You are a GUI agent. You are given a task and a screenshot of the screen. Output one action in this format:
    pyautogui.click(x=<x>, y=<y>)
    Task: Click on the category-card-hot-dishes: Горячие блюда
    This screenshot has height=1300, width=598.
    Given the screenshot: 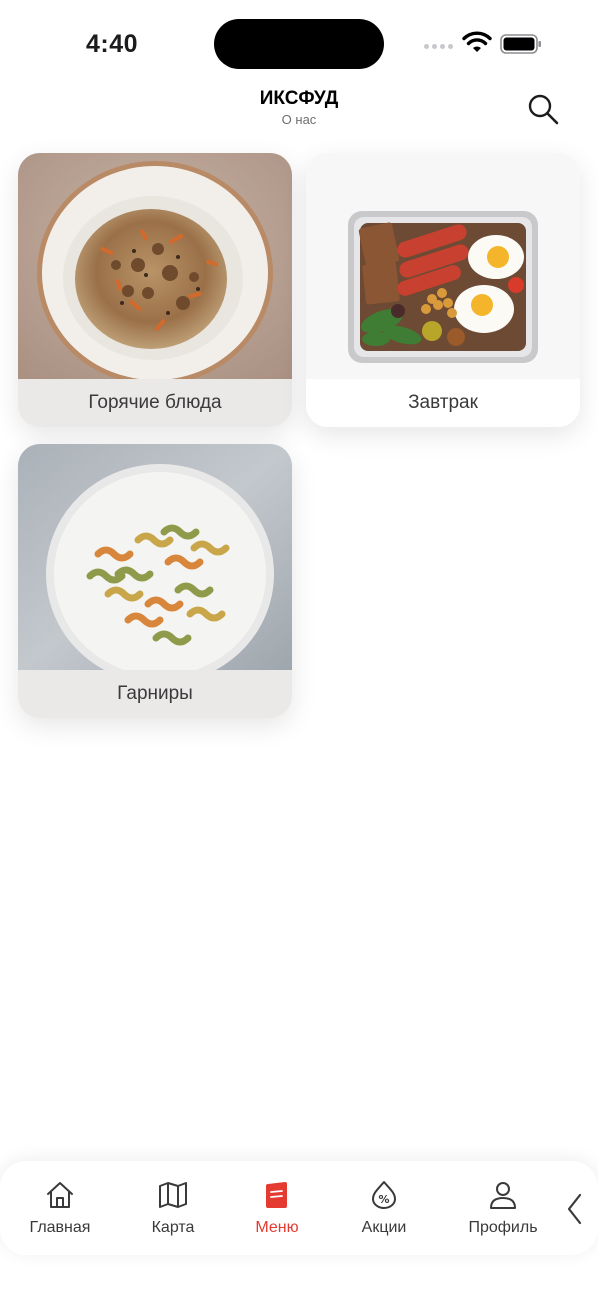 What is the action you would take?
    pyautogui.click(x=155, y=290)
    